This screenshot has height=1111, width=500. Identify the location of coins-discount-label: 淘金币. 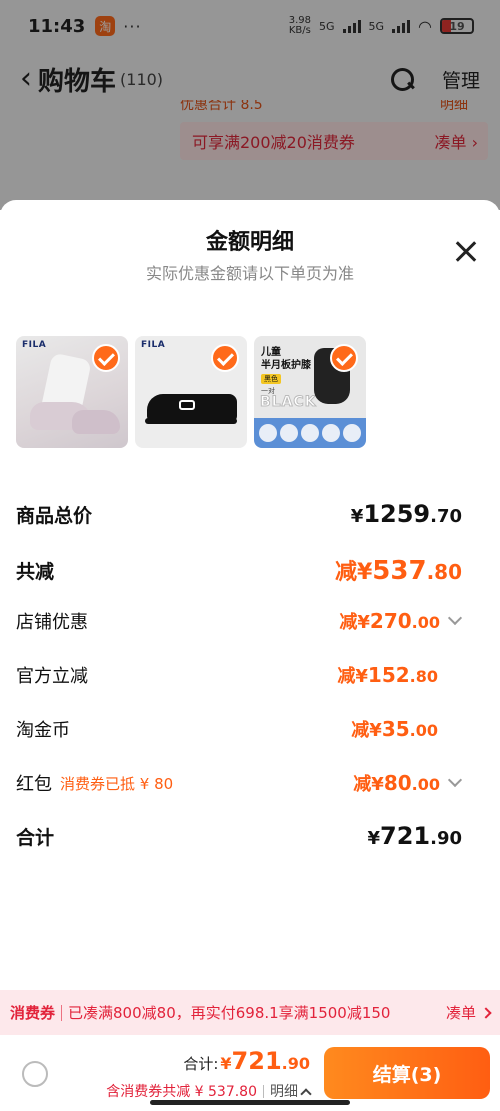
(43, 730).